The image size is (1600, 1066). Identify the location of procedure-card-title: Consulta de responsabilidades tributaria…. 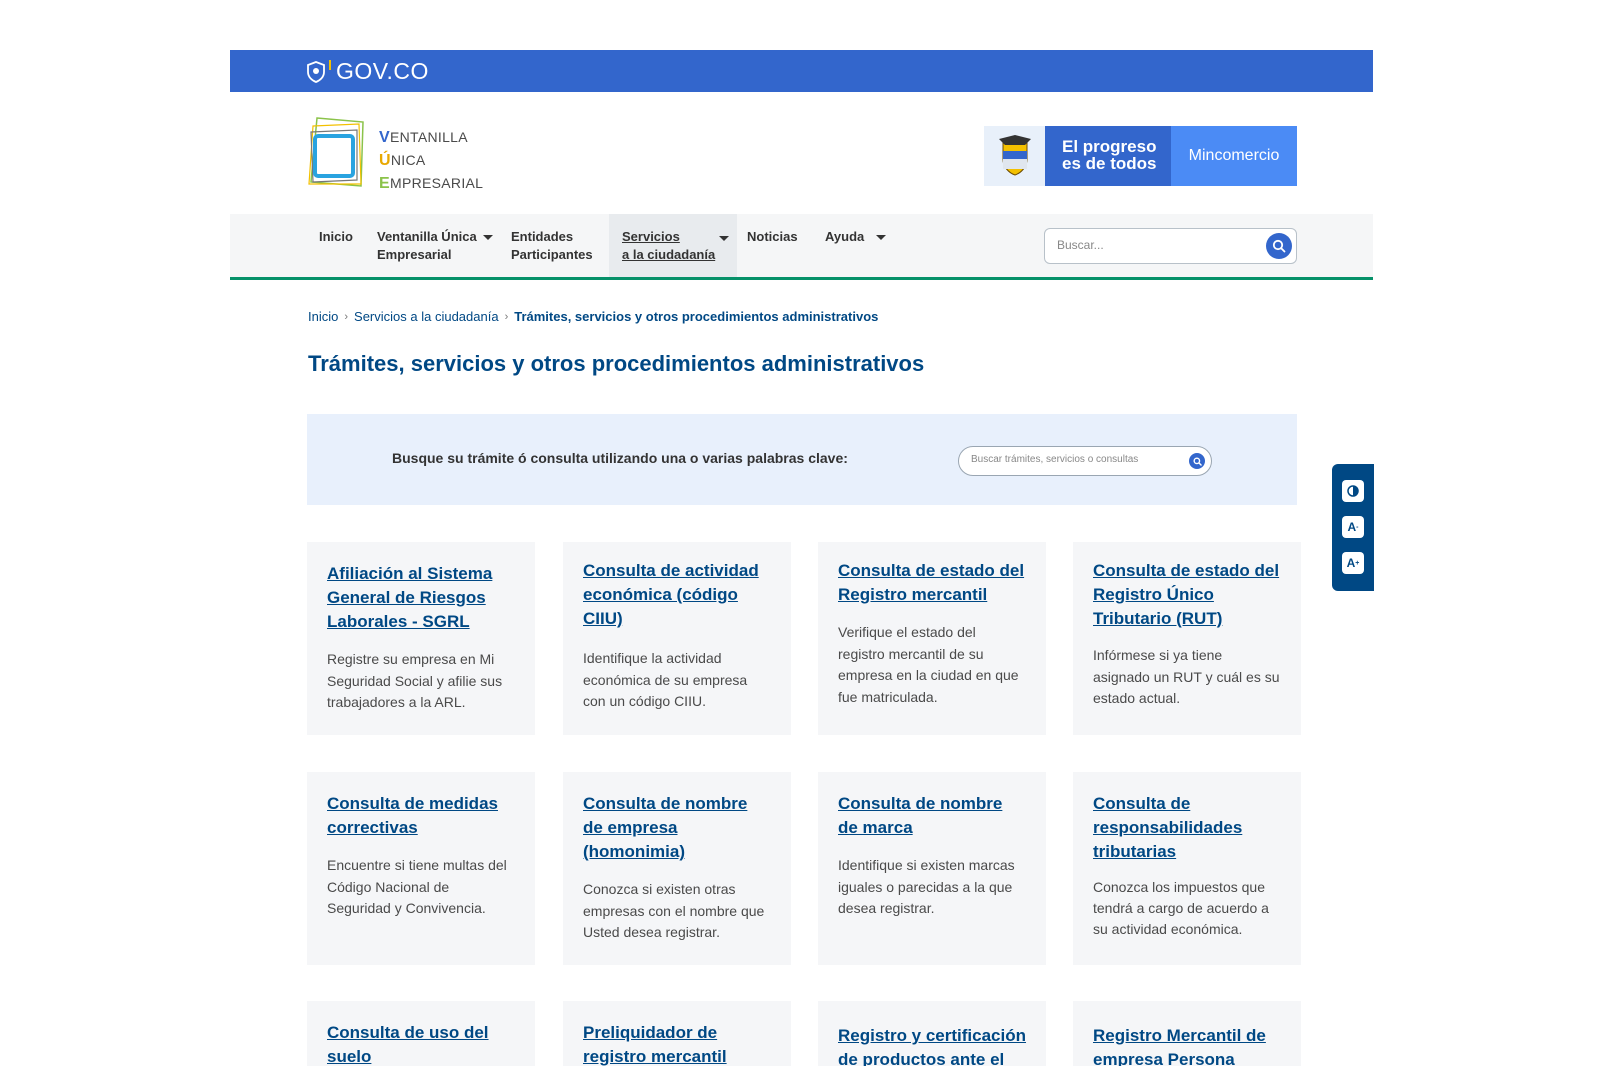
(1187, 828).